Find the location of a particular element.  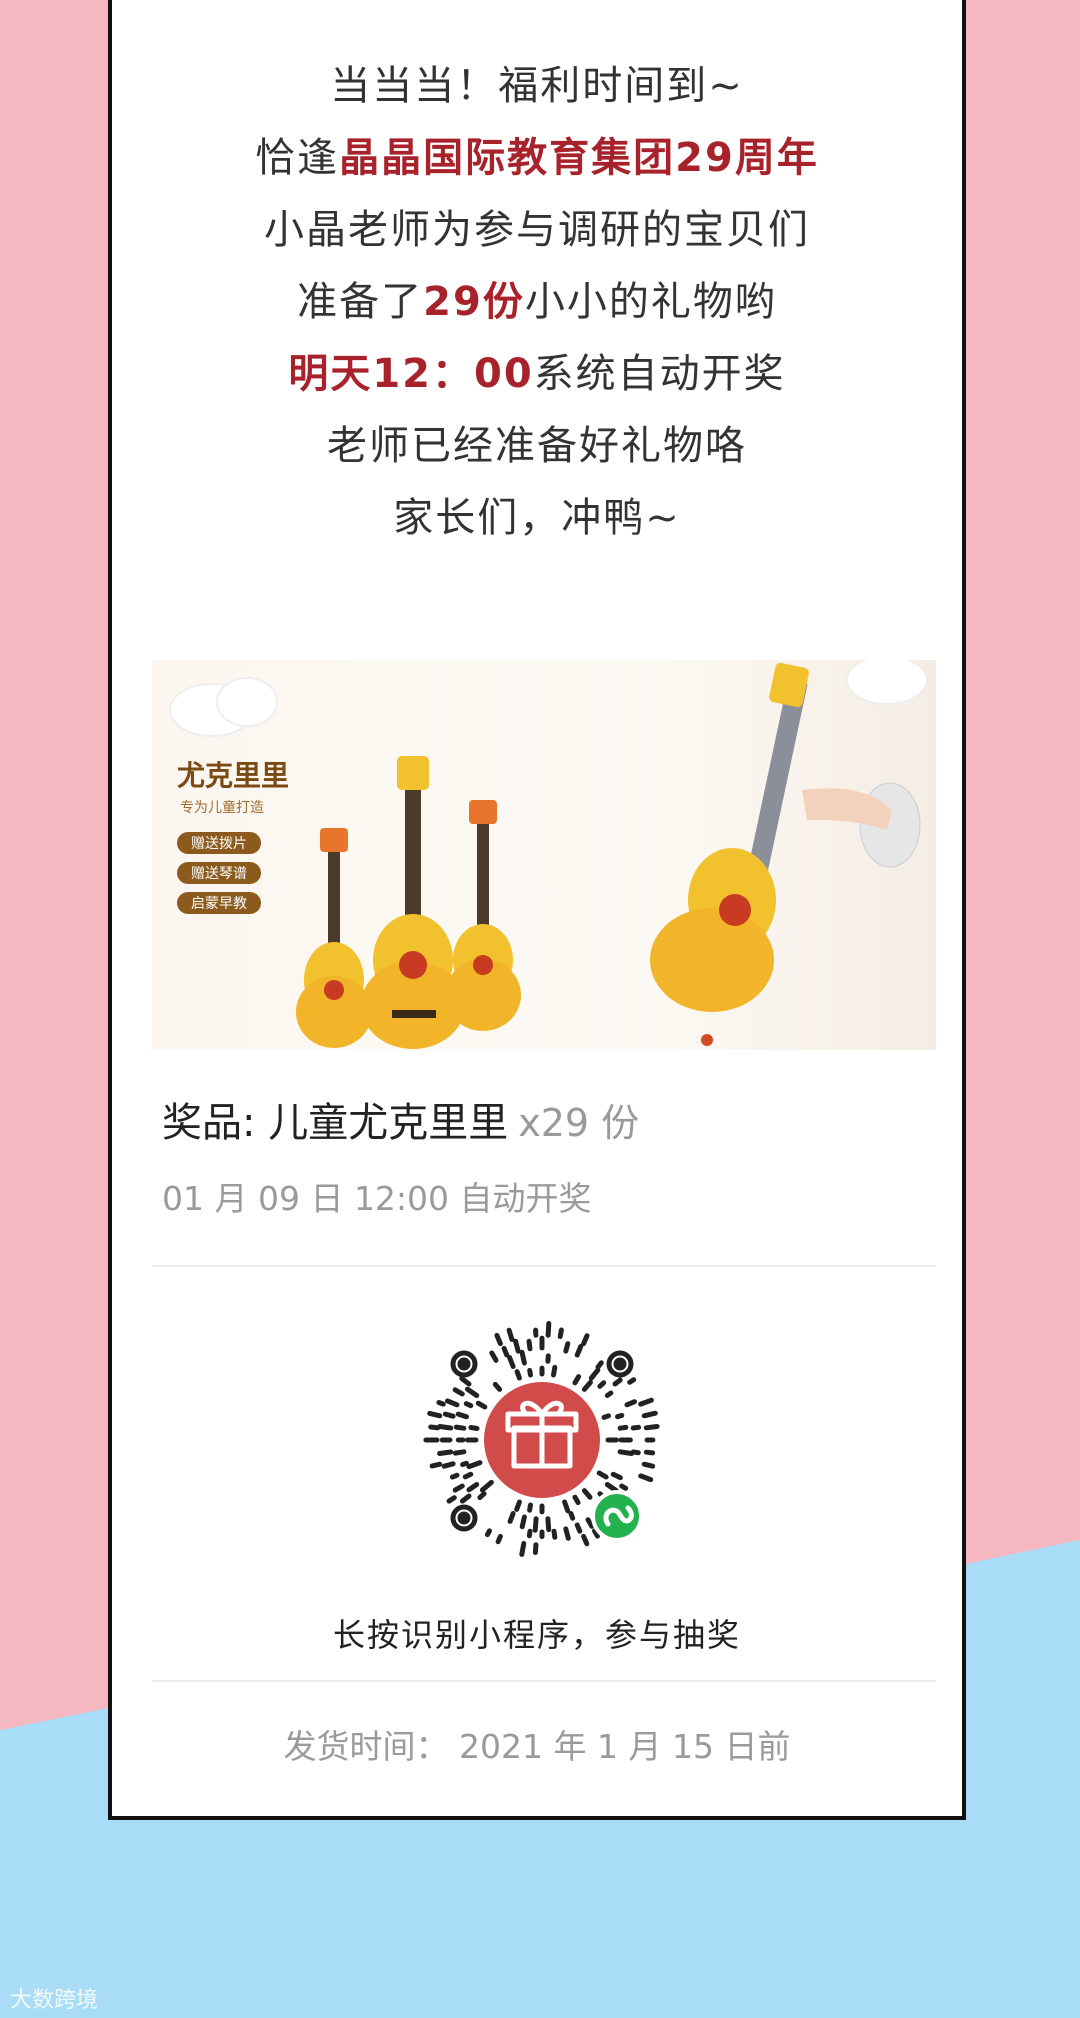

watermark-logo: 大数跨境 is located at coordinates (54, 2000).